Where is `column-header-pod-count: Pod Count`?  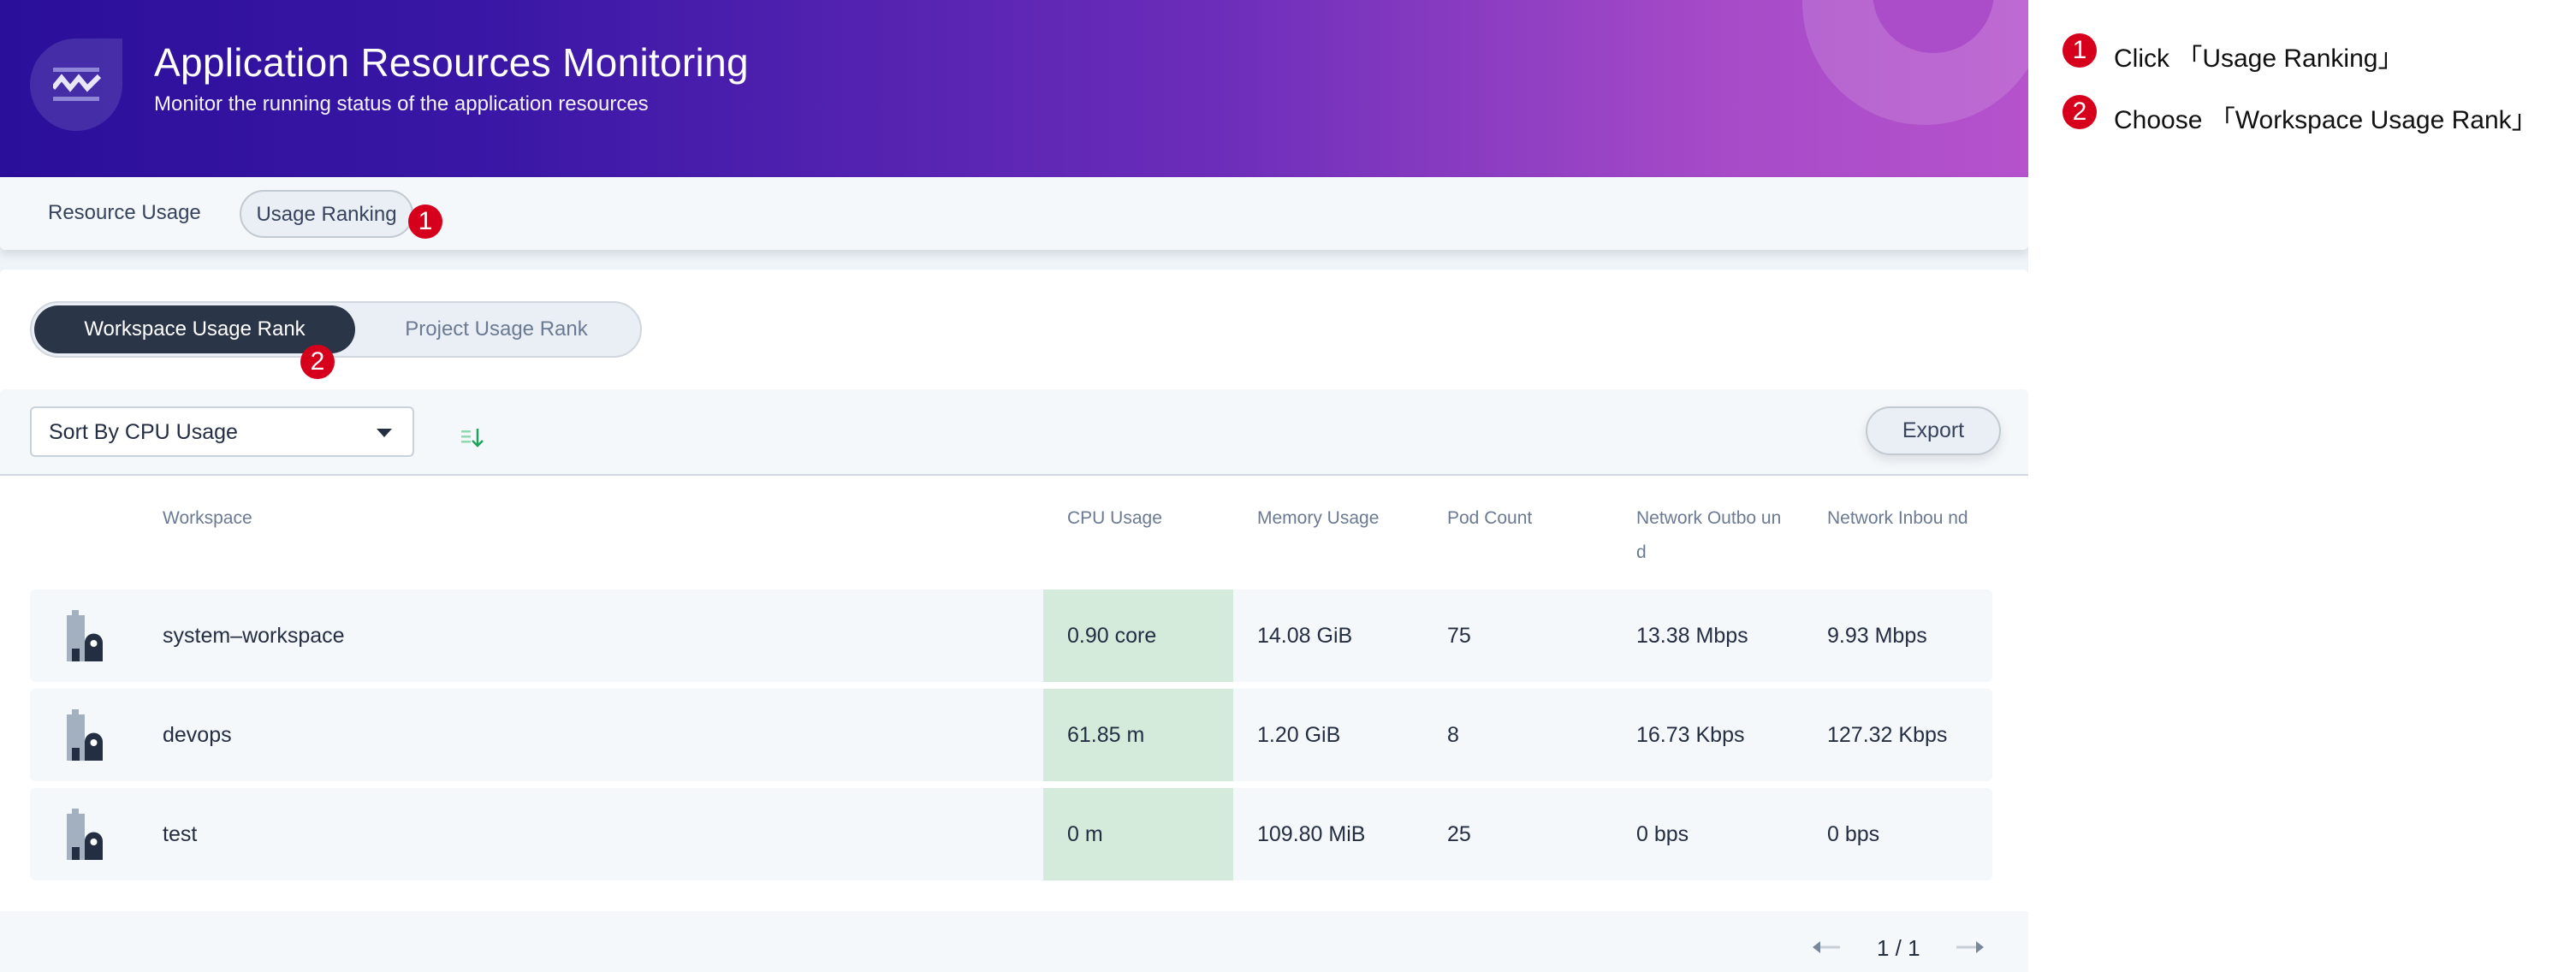
column-header-pod-count: Pod Count is located at coordinates (1524, 518).